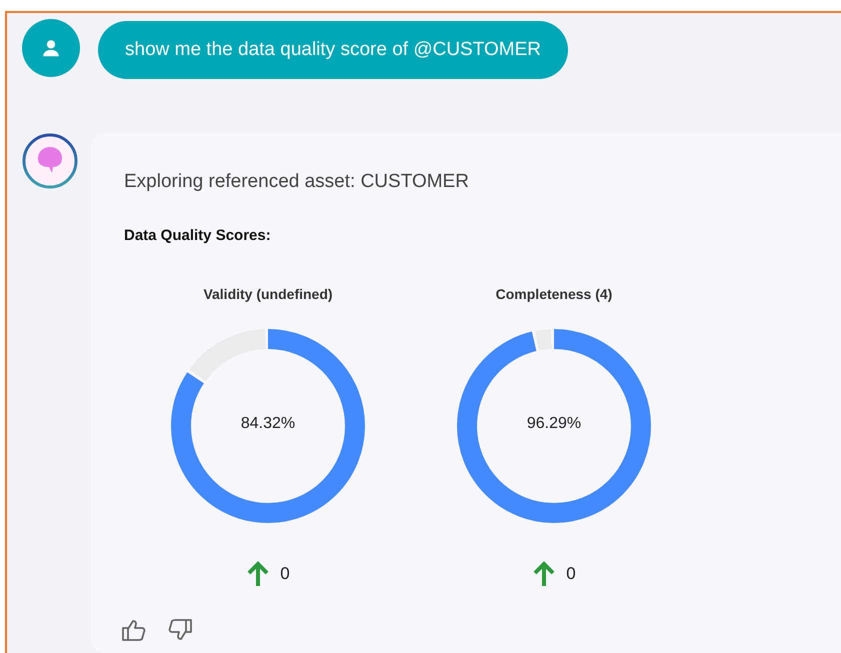 Image resolution: width=841 pixels, height=653 pixels. What do you see at coordinates (268, 424) in the screenshot?
I see `score-value: 84.32%` at bounding box center [268, 424].